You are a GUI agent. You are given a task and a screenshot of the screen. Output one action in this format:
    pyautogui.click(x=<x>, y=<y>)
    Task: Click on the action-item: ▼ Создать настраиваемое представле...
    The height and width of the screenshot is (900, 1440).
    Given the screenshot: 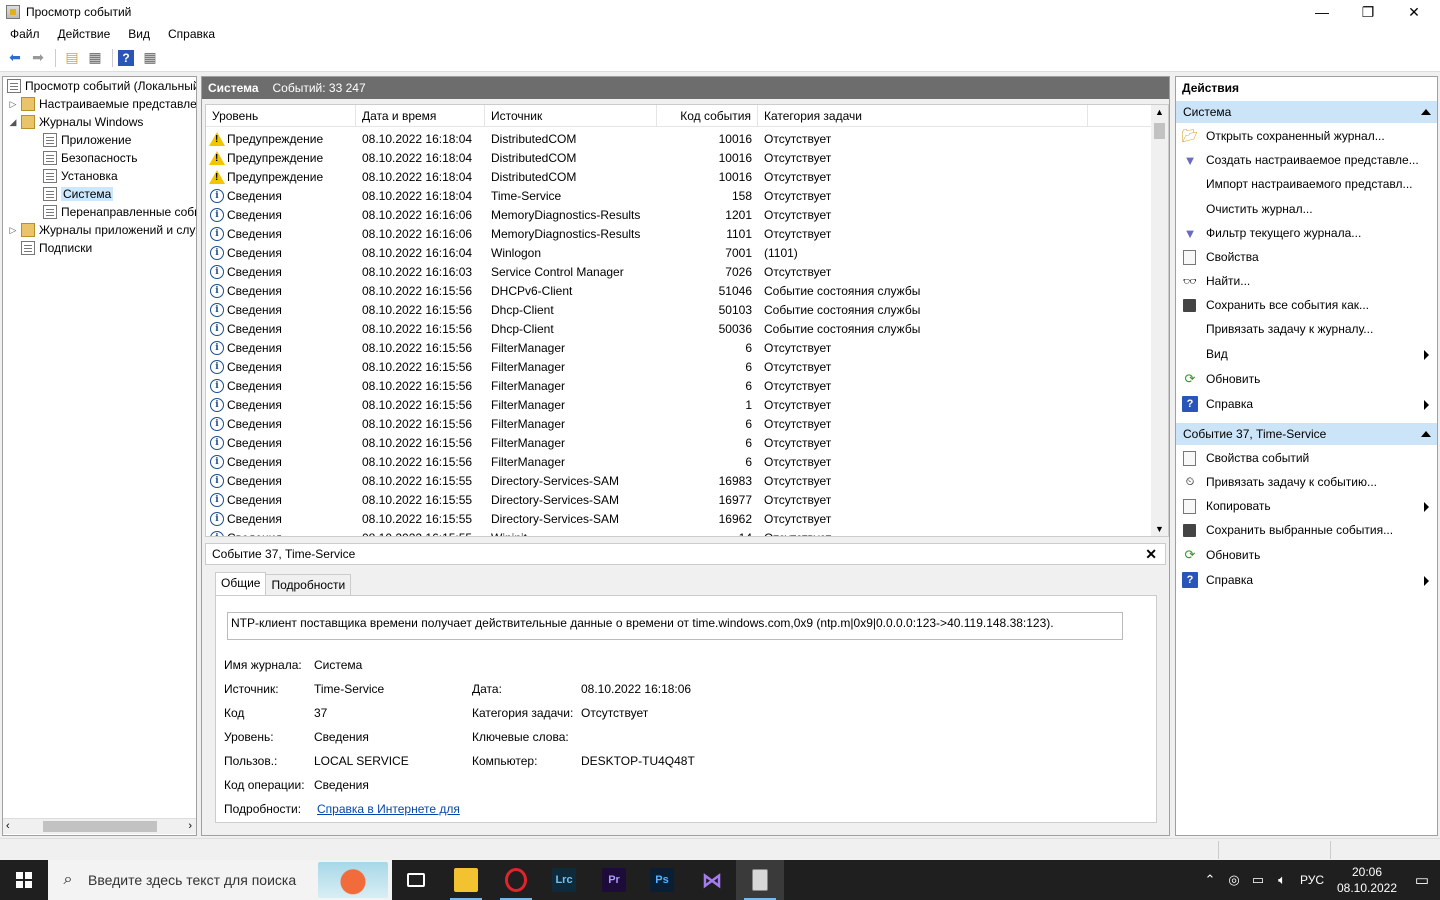 What is the action you would take?
    pyautogui.click(x=1306, y=160)
    